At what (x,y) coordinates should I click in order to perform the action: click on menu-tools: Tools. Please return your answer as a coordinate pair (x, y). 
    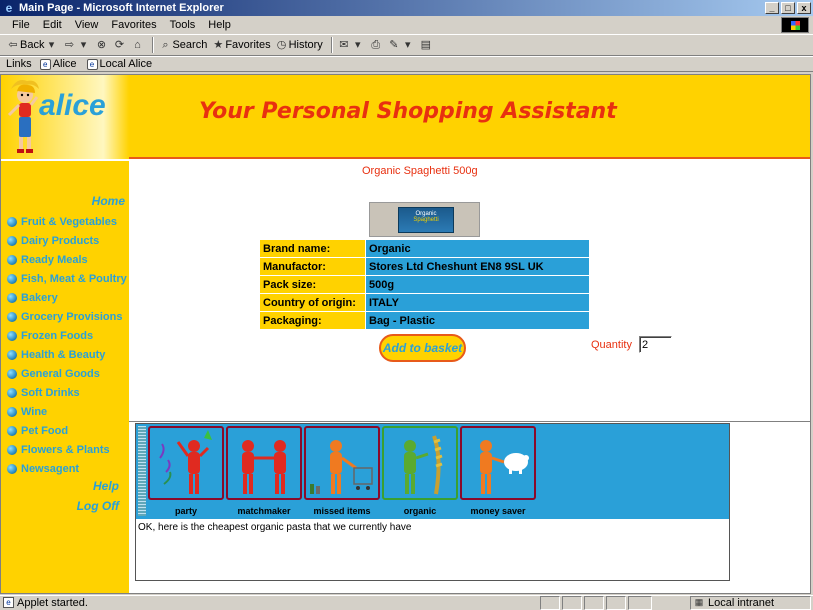
    Looking at the image, I should click on (183, 25).